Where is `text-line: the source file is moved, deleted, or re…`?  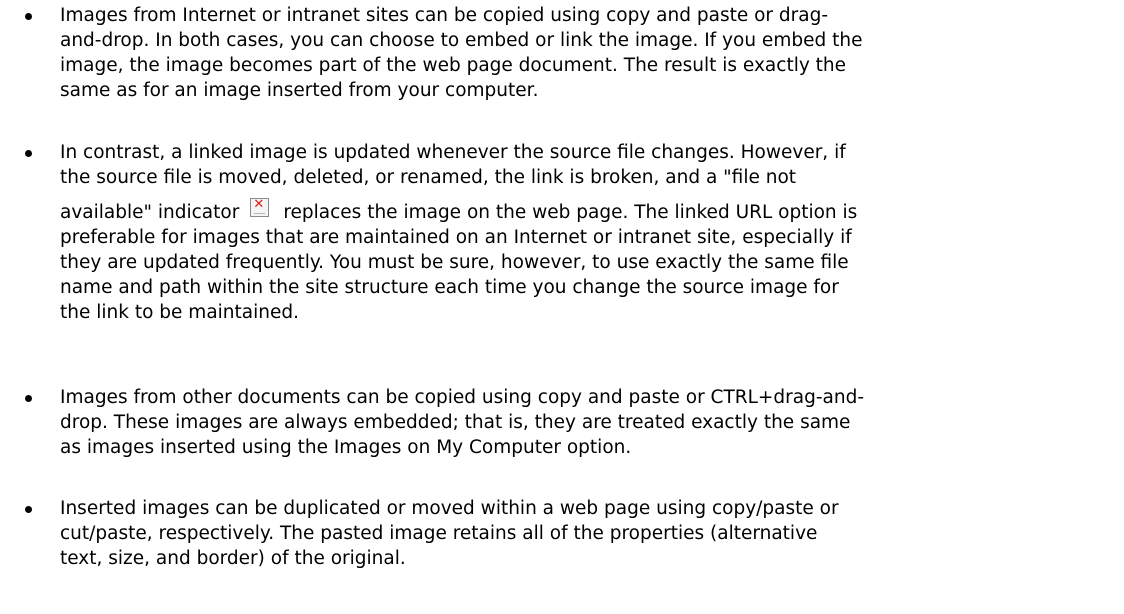
text-line: the source file is moved, deleted, or re… is located at coordinates (428, 177).